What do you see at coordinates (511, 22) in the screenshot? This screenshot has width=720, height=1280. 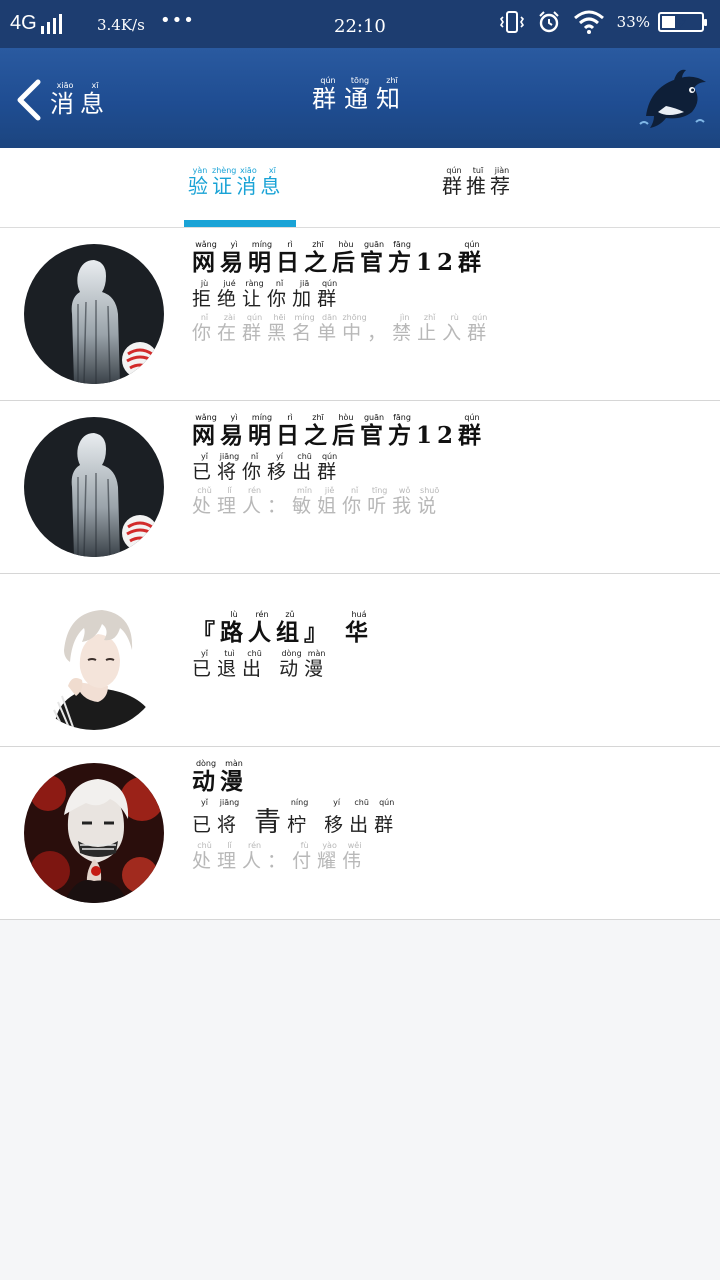 I see `vibrate-icon` at bounding box center [511, 22].